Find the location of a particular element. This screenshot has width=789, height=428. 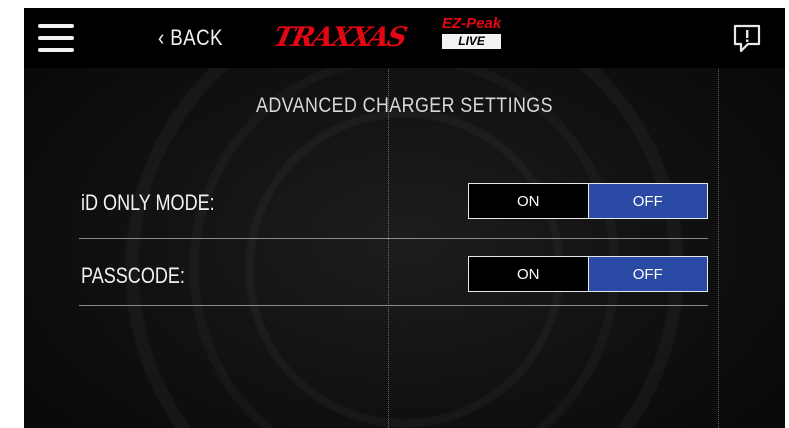

logo-top-text: EZ-Peak is located at coordinates (472, 23).